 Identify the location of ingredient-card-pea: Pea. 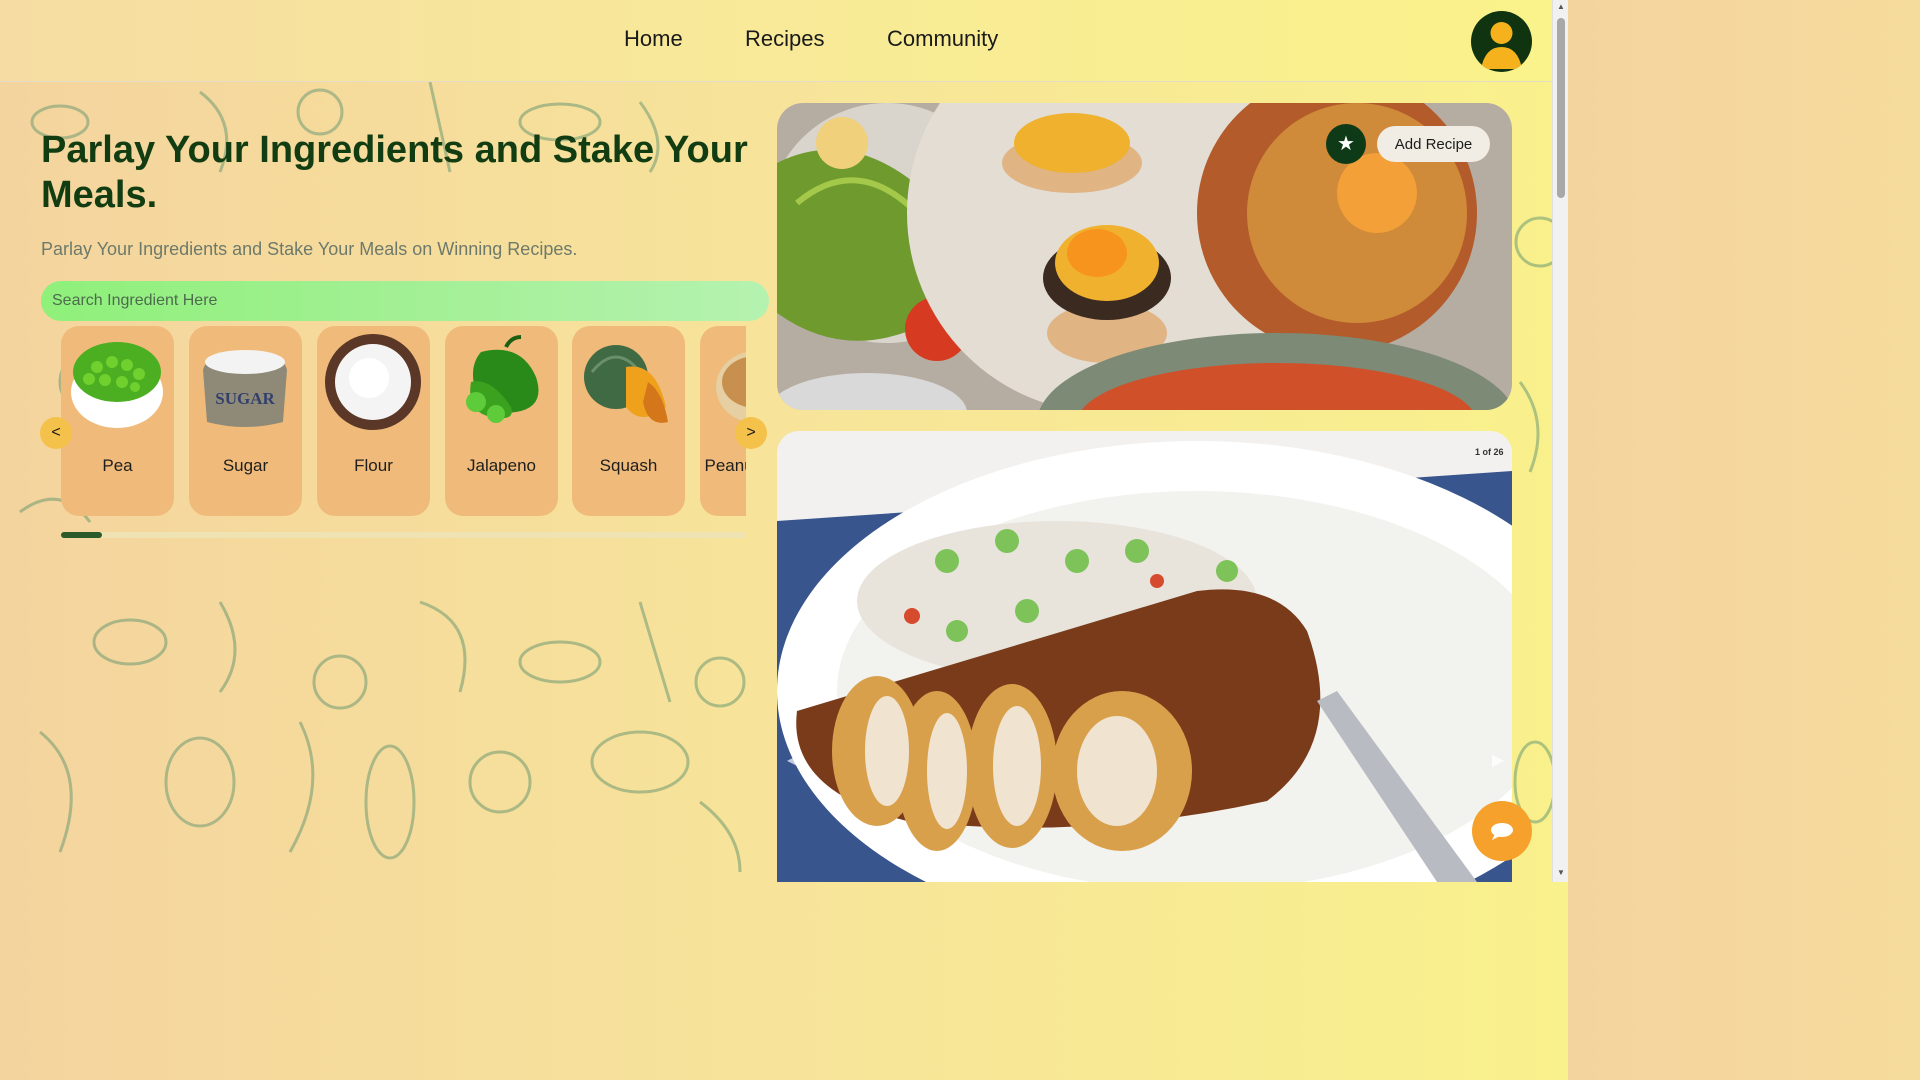
(117, 421).